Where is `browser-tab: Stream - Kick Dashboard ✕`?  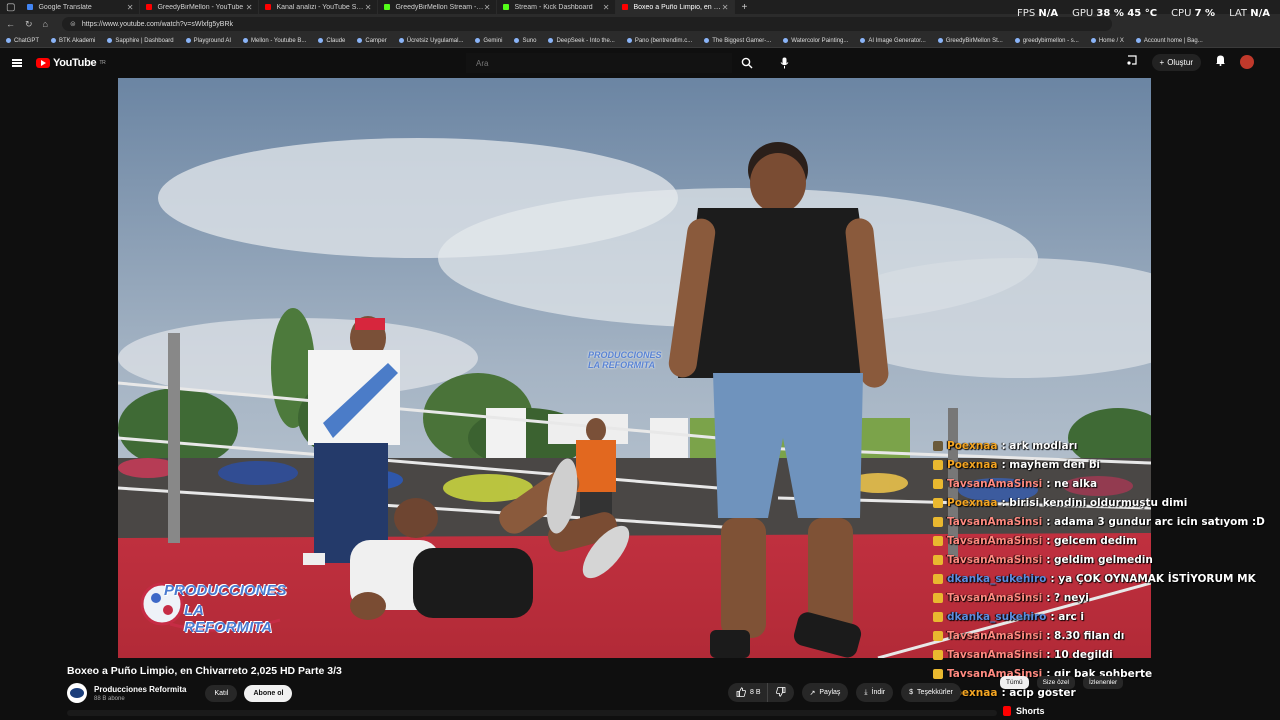
browser-tab: Stream - Kick Dashboard ✕ is located at coordinates (557, 7).